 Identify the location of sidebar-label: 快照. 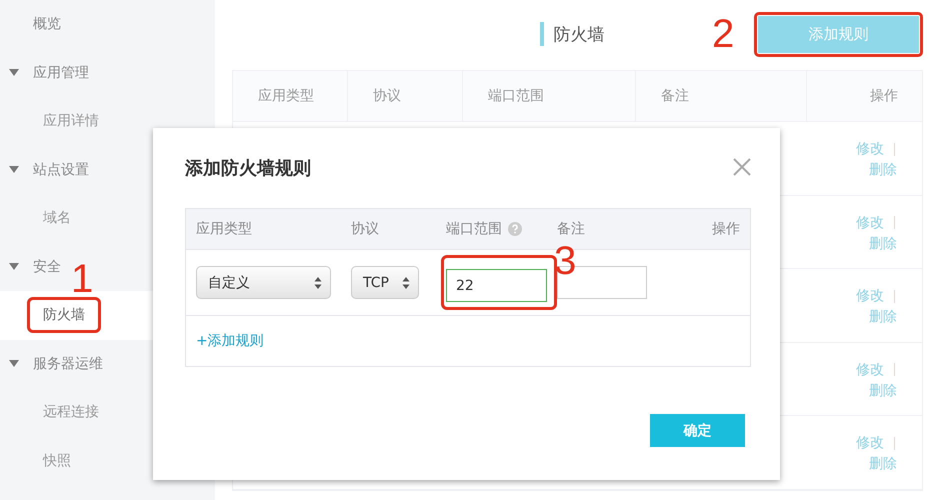
(57, 461).